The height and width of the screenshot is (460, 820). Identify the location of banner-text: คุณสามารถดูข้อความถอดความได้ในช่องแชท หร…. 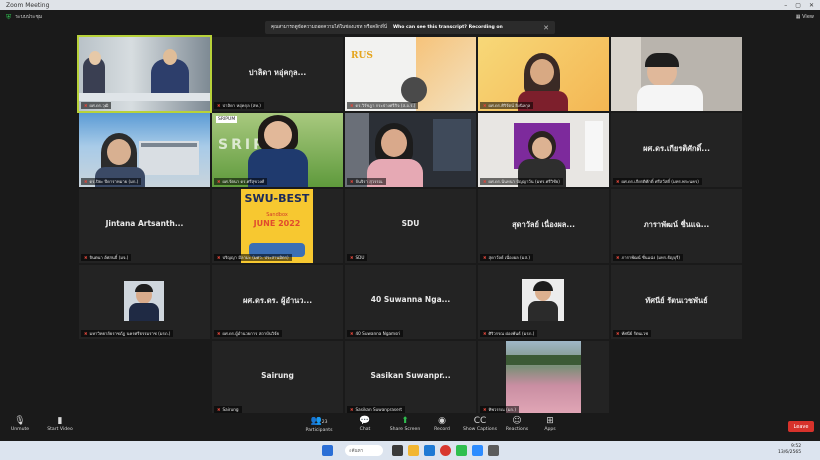
(329, 27).